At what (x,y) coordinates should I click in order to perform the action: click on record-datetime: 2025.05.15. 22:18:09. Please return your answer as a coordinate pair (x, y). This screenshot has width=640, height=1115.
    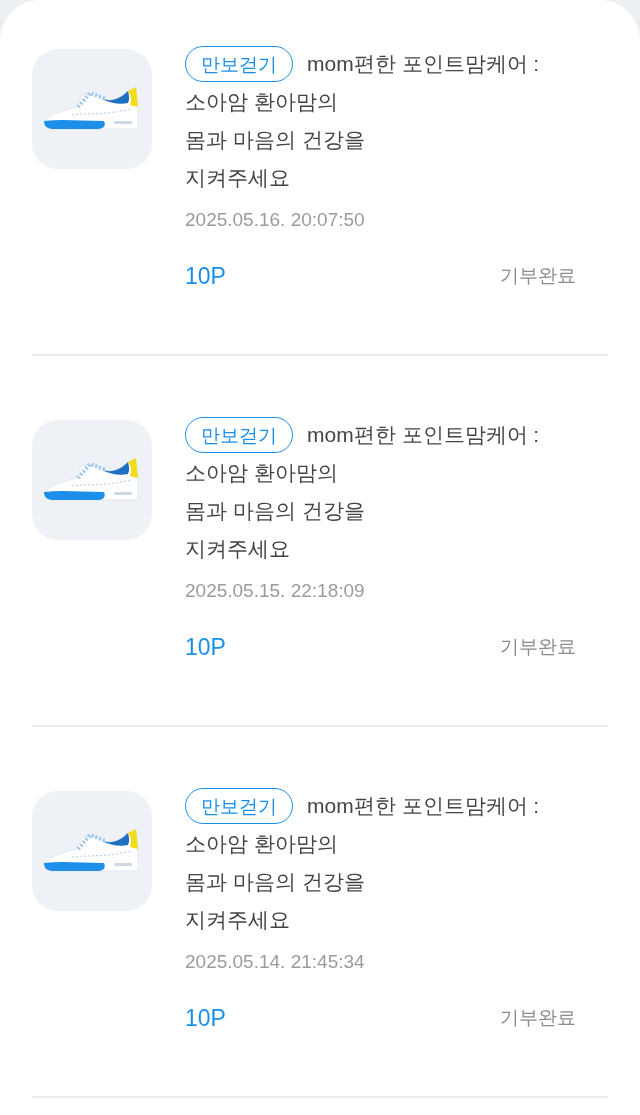
    Looking at the image, I should click on (275, 591).